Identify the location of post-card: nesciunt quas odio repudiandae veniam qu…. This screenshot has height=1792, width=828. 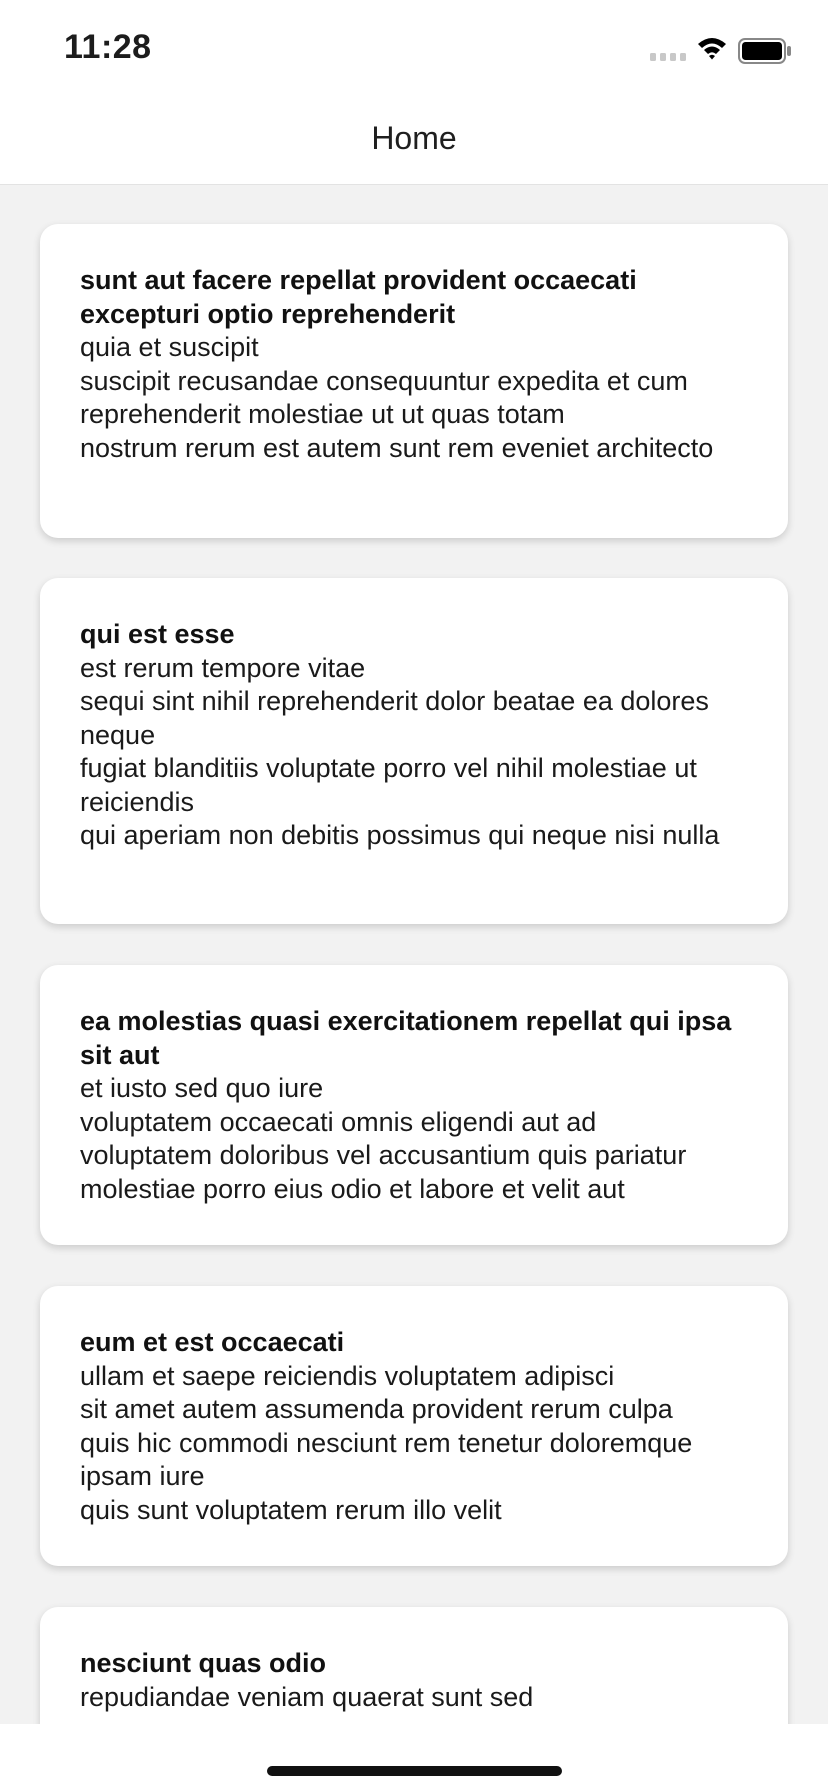
(414, 1665).